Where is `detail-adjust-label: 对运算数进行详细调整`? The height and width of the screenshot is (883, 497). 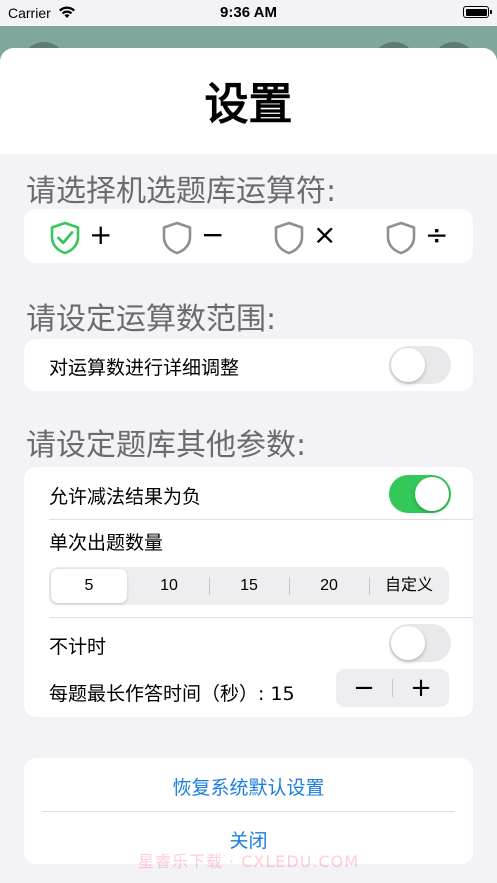 detail-adjust-label: 对运算数进行详细调整 is located at coordinates (144, 368).